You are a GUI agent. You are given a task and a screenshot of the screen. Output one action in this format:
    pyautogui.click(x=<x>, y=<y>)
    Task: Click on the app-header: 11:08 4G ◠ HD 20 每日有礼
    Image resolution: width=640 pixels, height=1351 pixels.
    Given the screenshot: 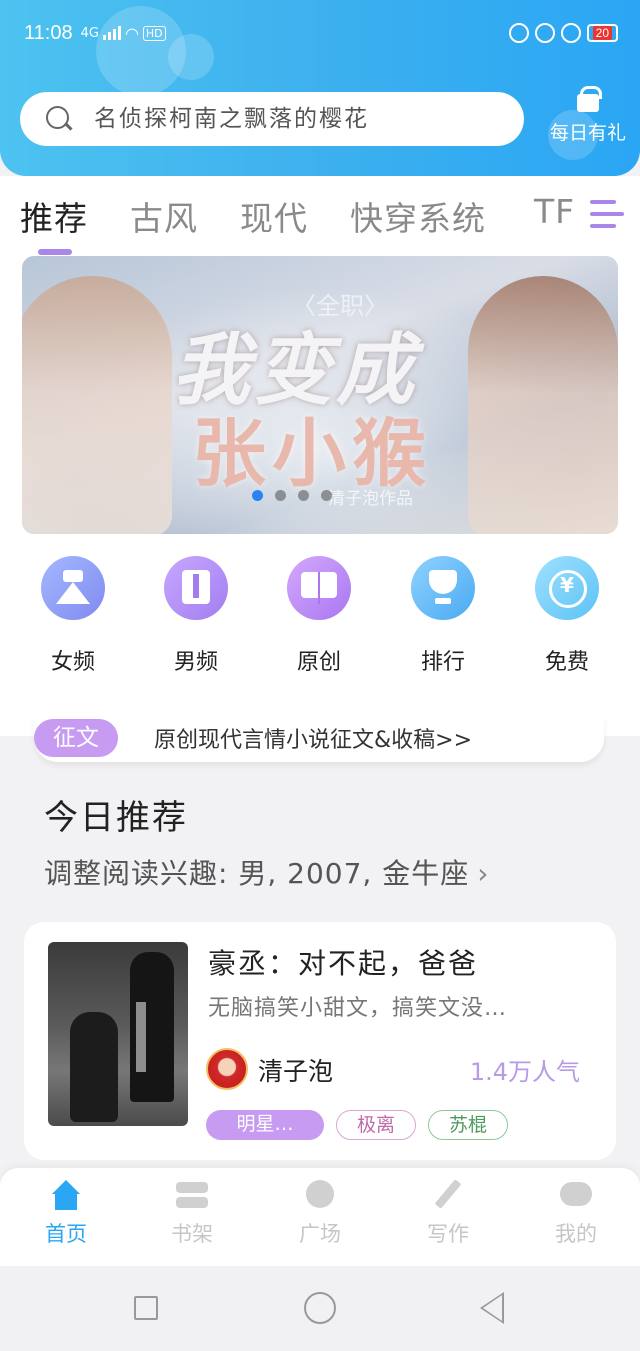 What is the action you would take?
    pyautogui.click(x=320, y=88)
    